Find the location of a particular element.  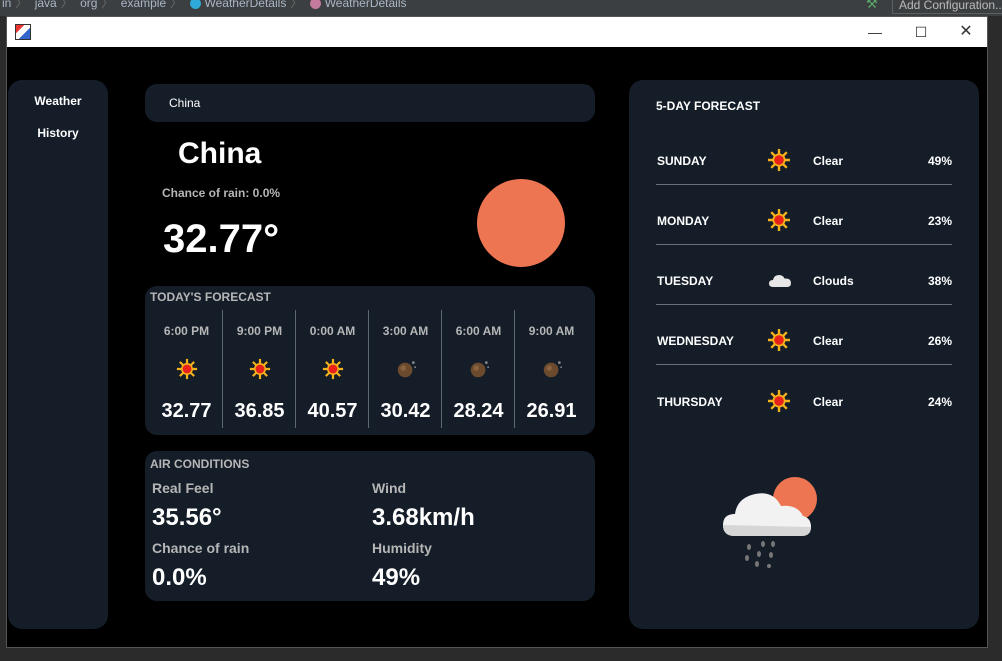

wind-value: 3.68km/h is located at coordinates (423, 517).